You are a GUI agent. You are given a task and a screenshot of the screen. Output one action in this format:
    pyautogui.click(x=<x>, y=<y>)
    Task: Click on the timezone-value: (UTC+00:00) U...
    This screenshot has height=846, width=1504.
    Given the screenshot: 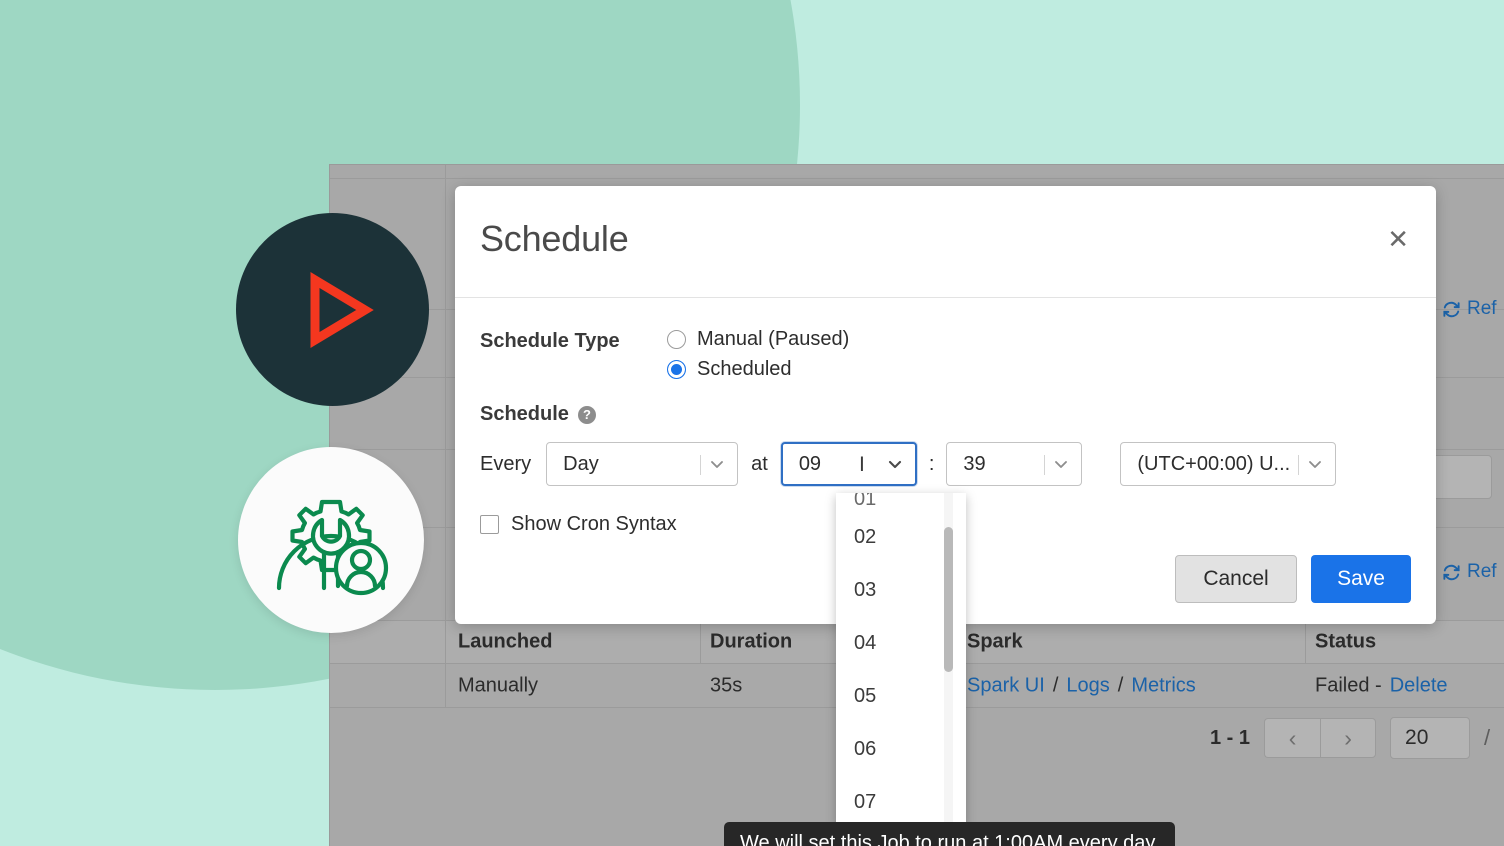 What is the action you would take?
    pyautogui.click(x=1213, y=463)
    